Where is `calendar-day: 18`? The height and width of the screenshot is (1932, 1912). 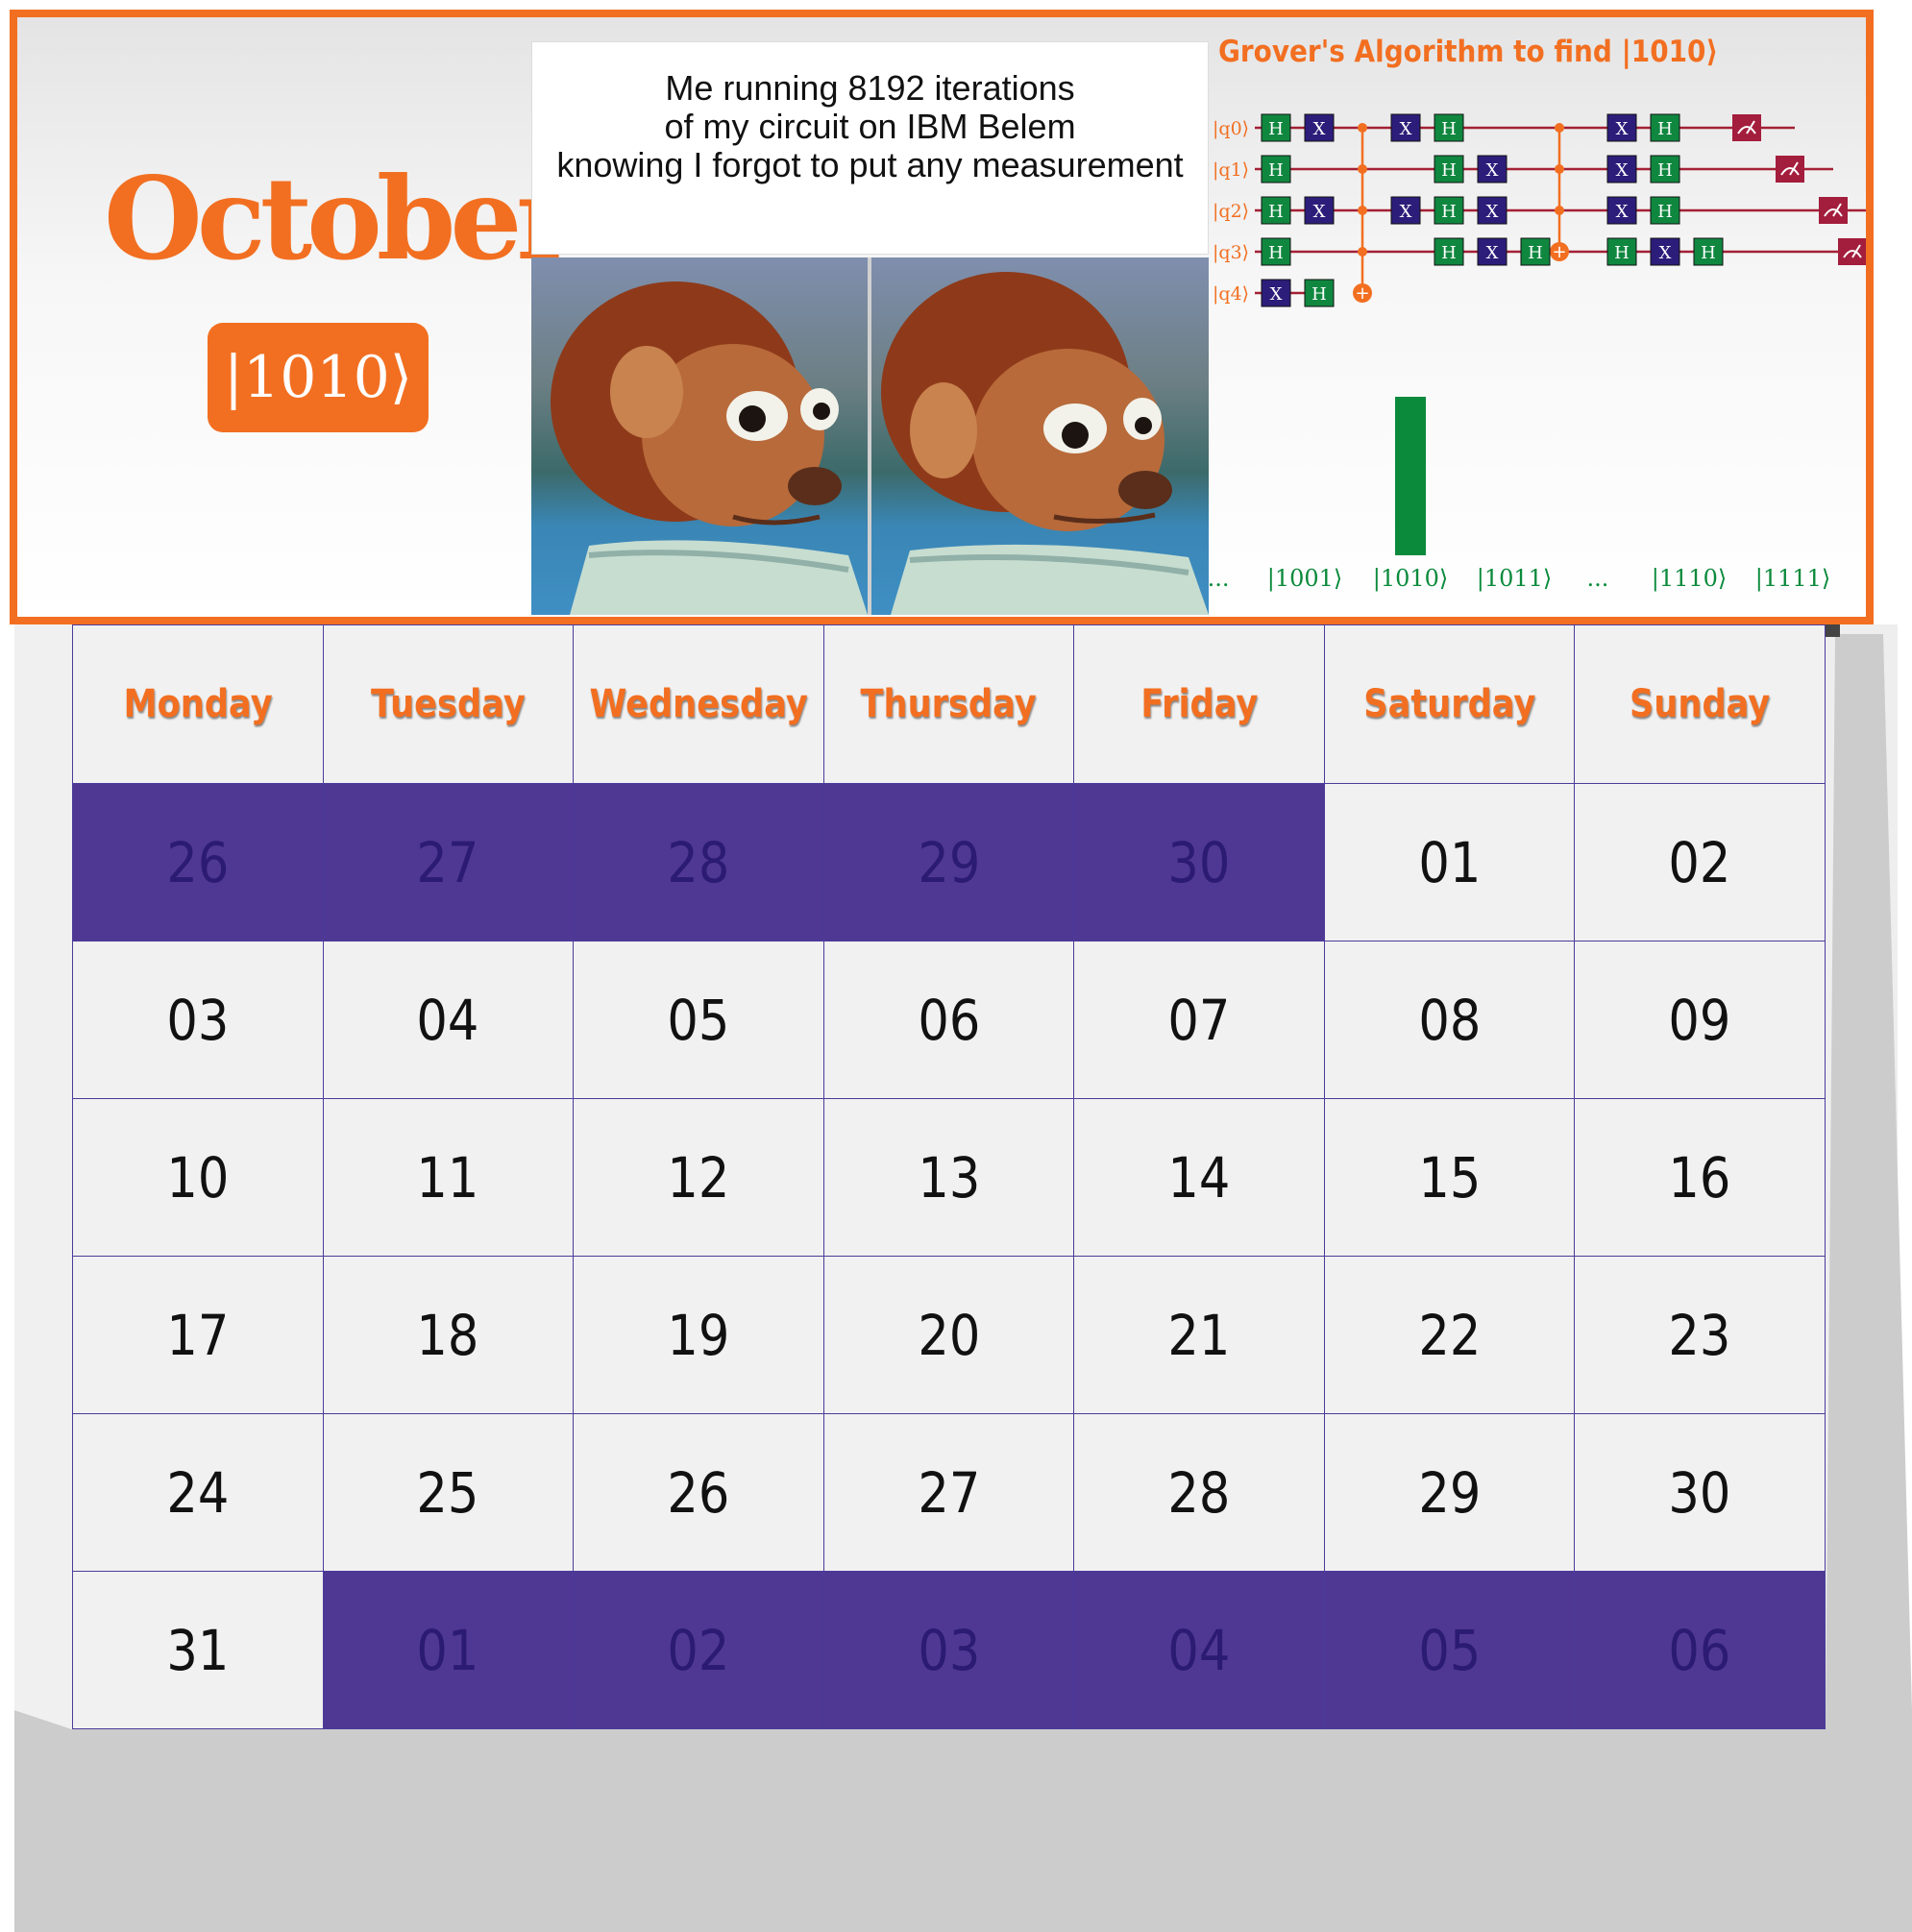 calendar-day: 18 is located at coordinates (448, 1335).